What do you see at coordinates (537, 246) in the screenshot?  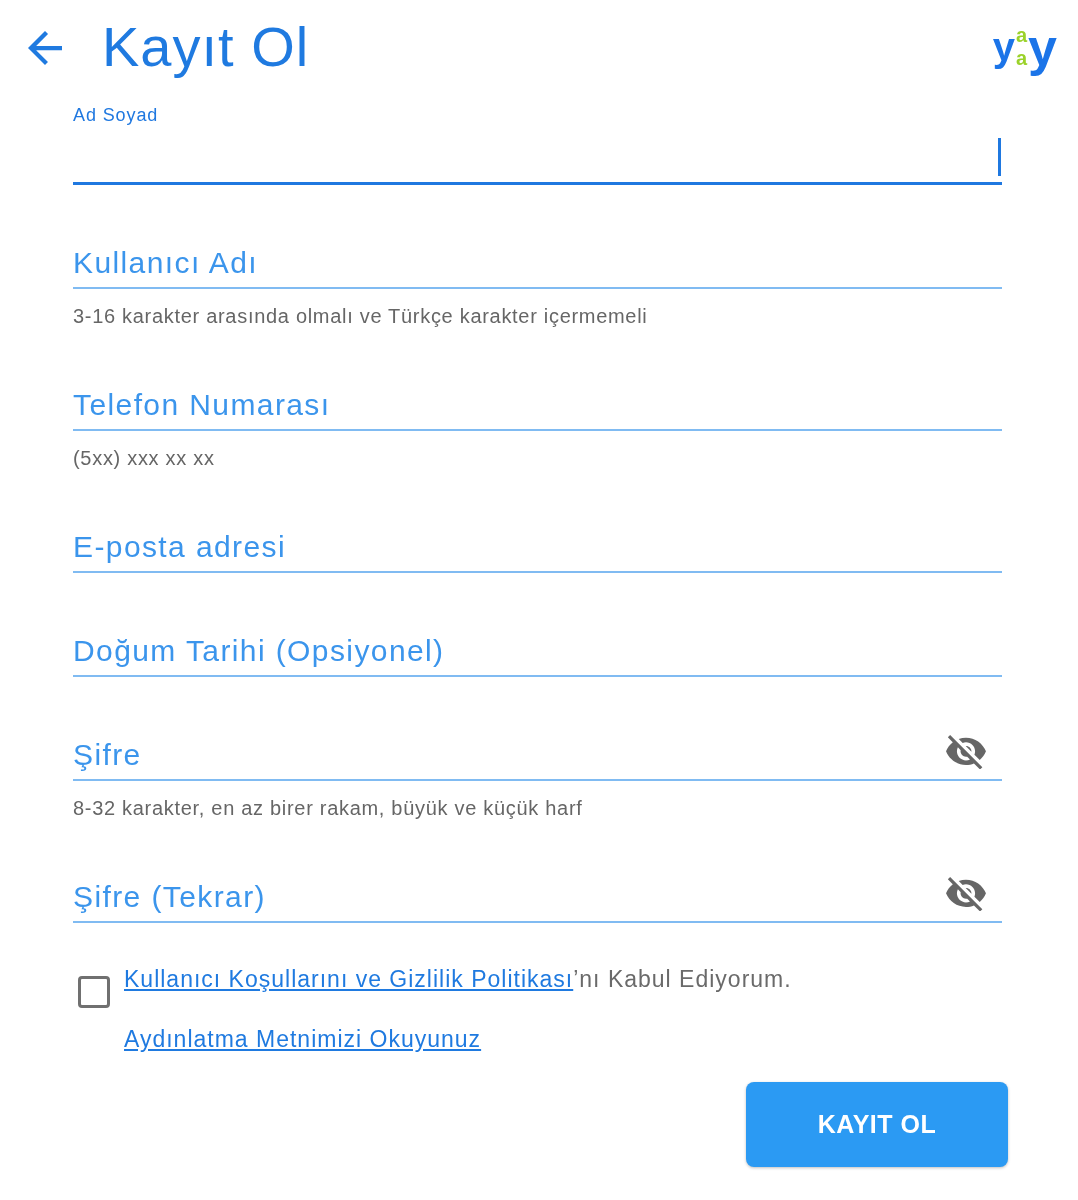 I see `text-field: Kullanıcı Adı` at bounding box center [537, 246].